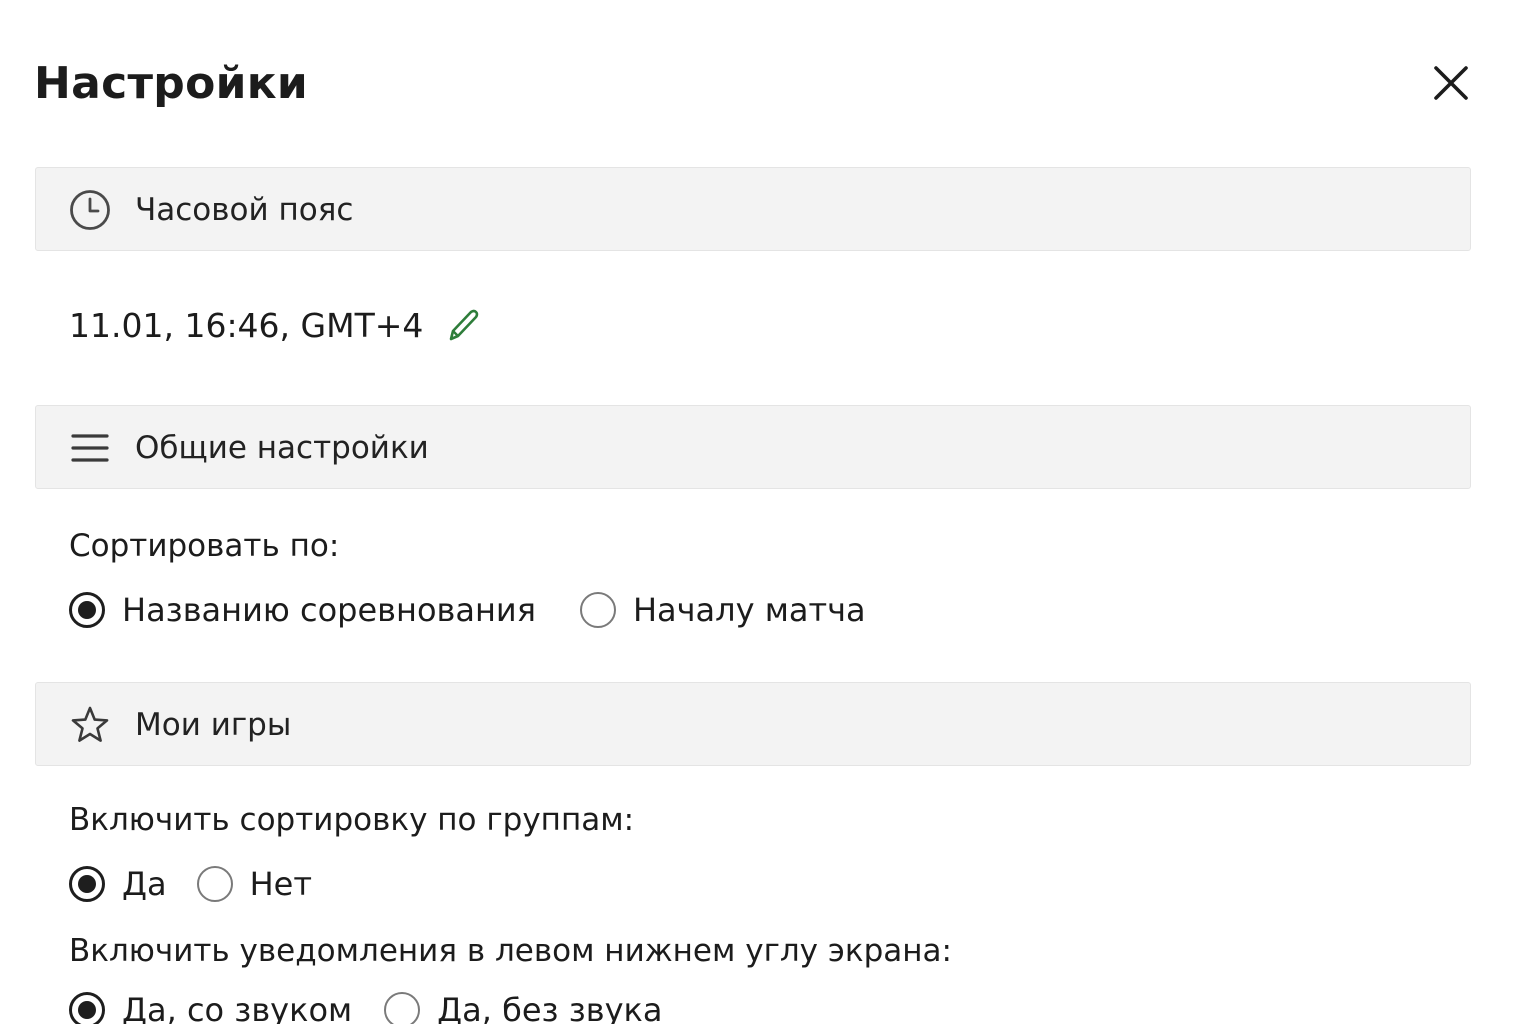 This screenshot has width=1536, height=1024. I want to click on edit-timezone-button, so click(463, 325).